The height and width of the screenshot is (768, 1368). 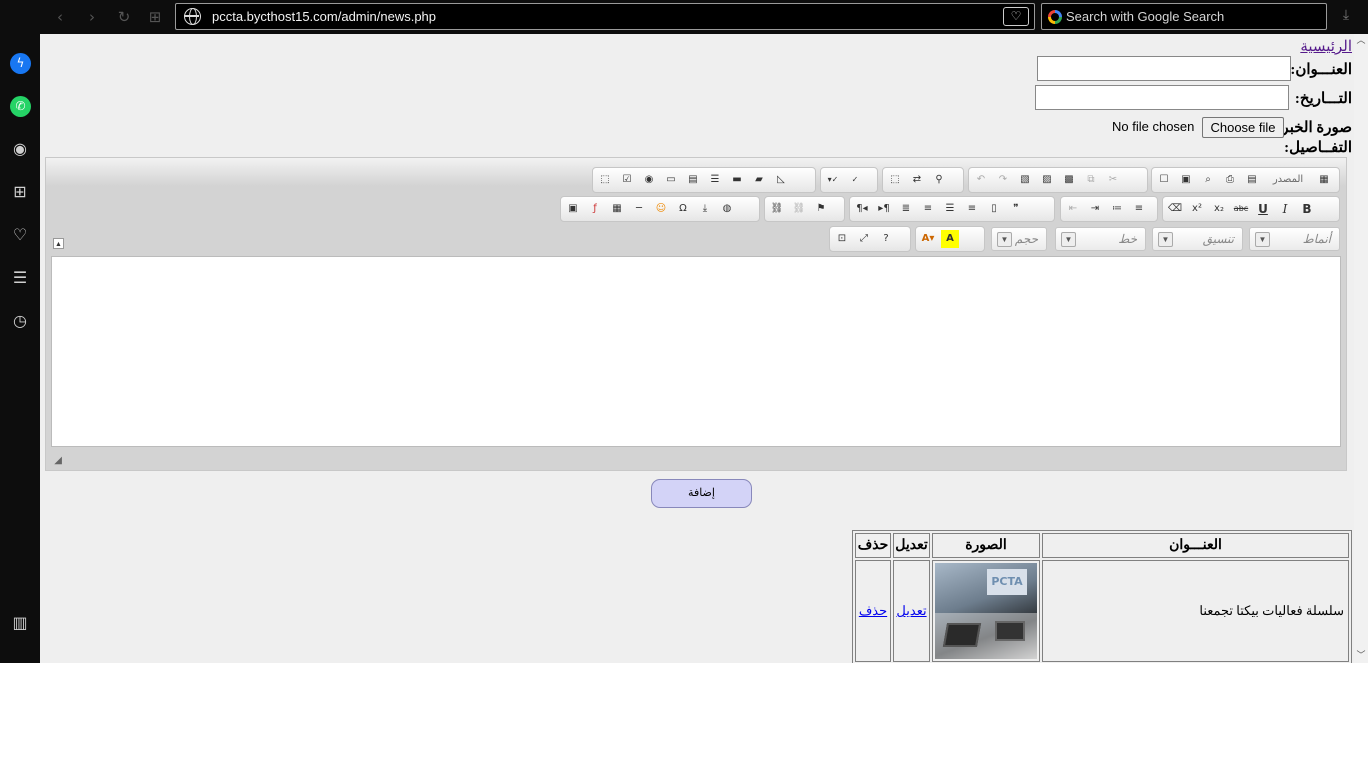 I want to click on url-text: pccta.bycthost15.com/admin/news.php, so click(x=324, y=16).